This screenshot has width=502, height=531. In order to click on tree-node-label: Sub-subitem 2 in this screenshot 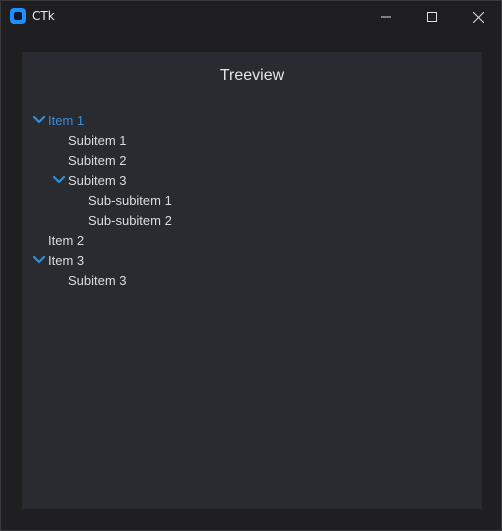, I will do `click(130, 220)`.